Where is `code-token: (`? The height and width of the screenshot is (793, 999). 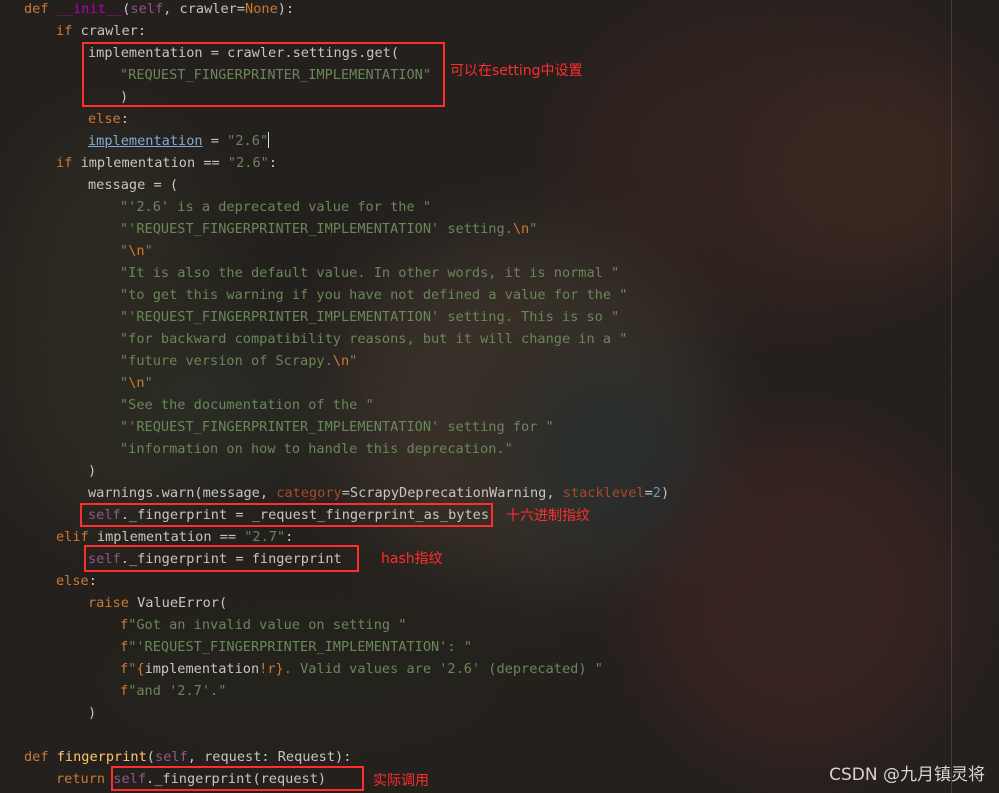 code-token: ( is located at coordinates (150, 757).